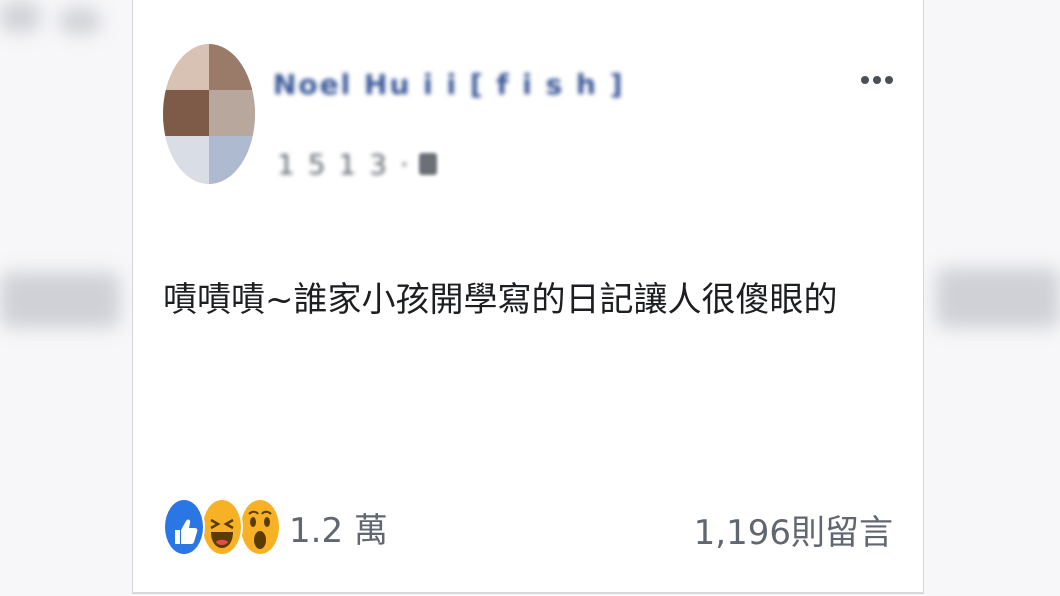  I want to click on haha-icon, so click(222, 527).